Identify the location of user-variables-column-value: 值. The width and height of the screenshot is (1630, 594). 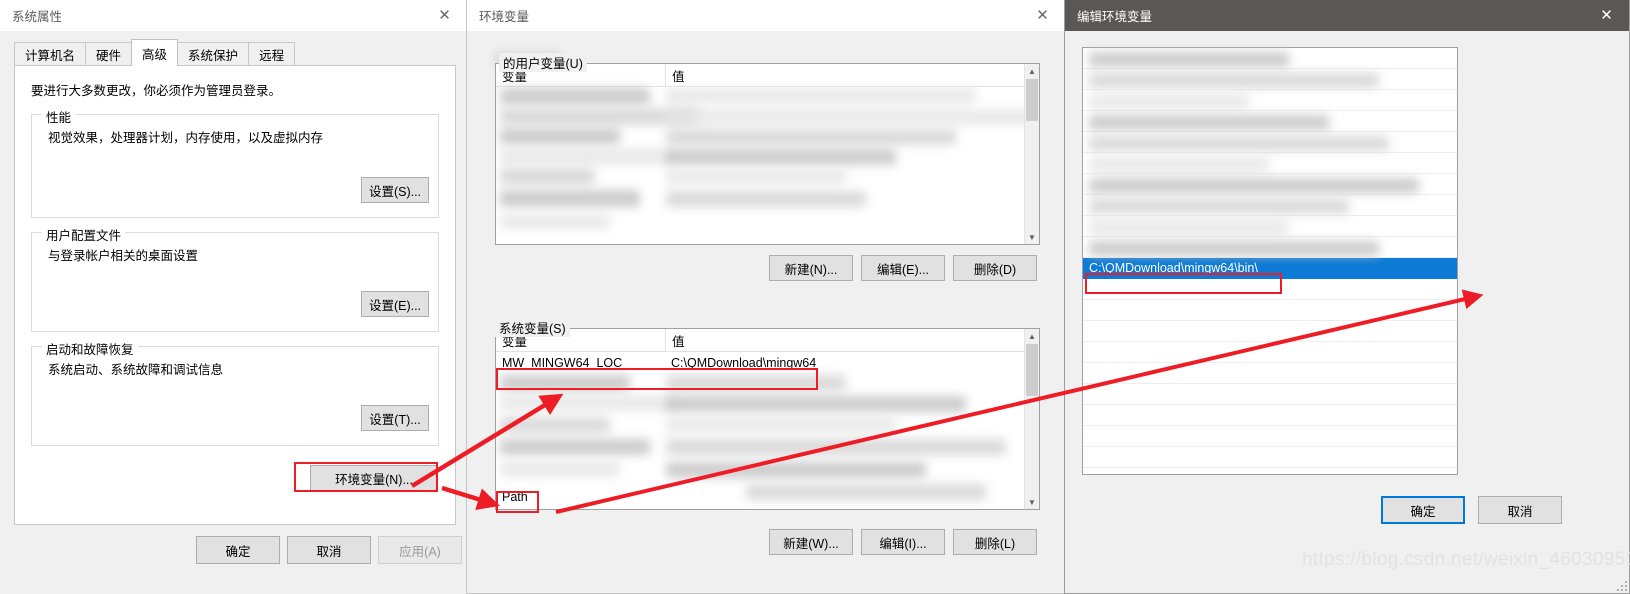
(678, 76).